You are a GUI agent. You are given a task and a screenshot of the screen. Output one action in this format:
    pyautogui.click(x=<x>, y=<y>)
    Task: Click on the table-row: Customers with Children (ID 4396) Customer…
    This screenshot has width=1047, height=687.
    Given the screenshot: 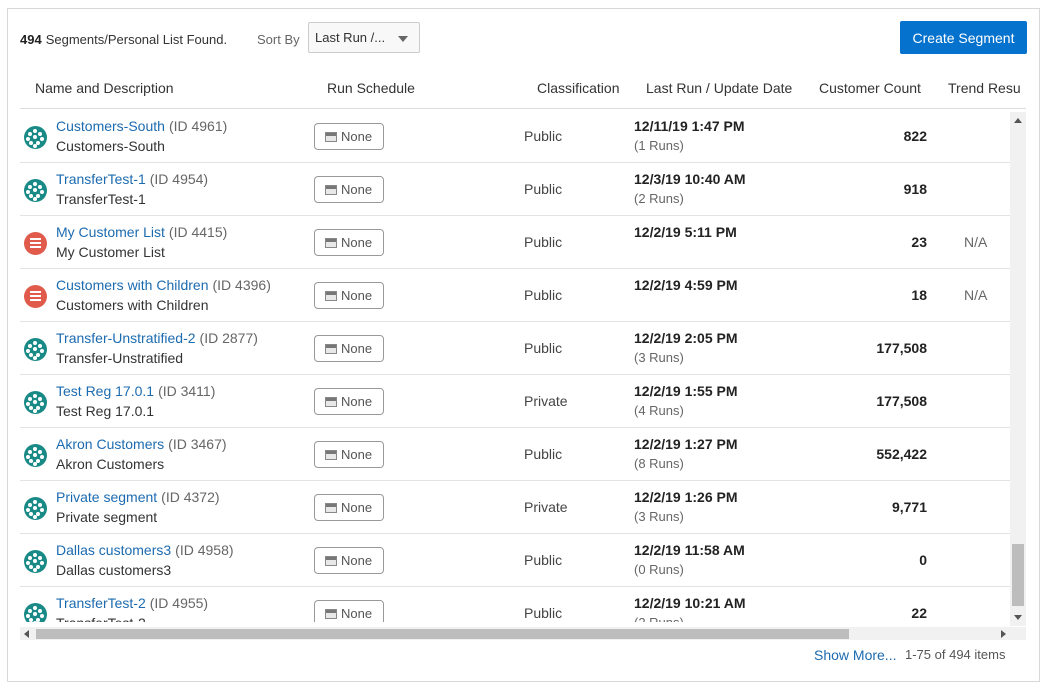 What is the action you would take?
    pyautogui.click(x=515, y=295)
    